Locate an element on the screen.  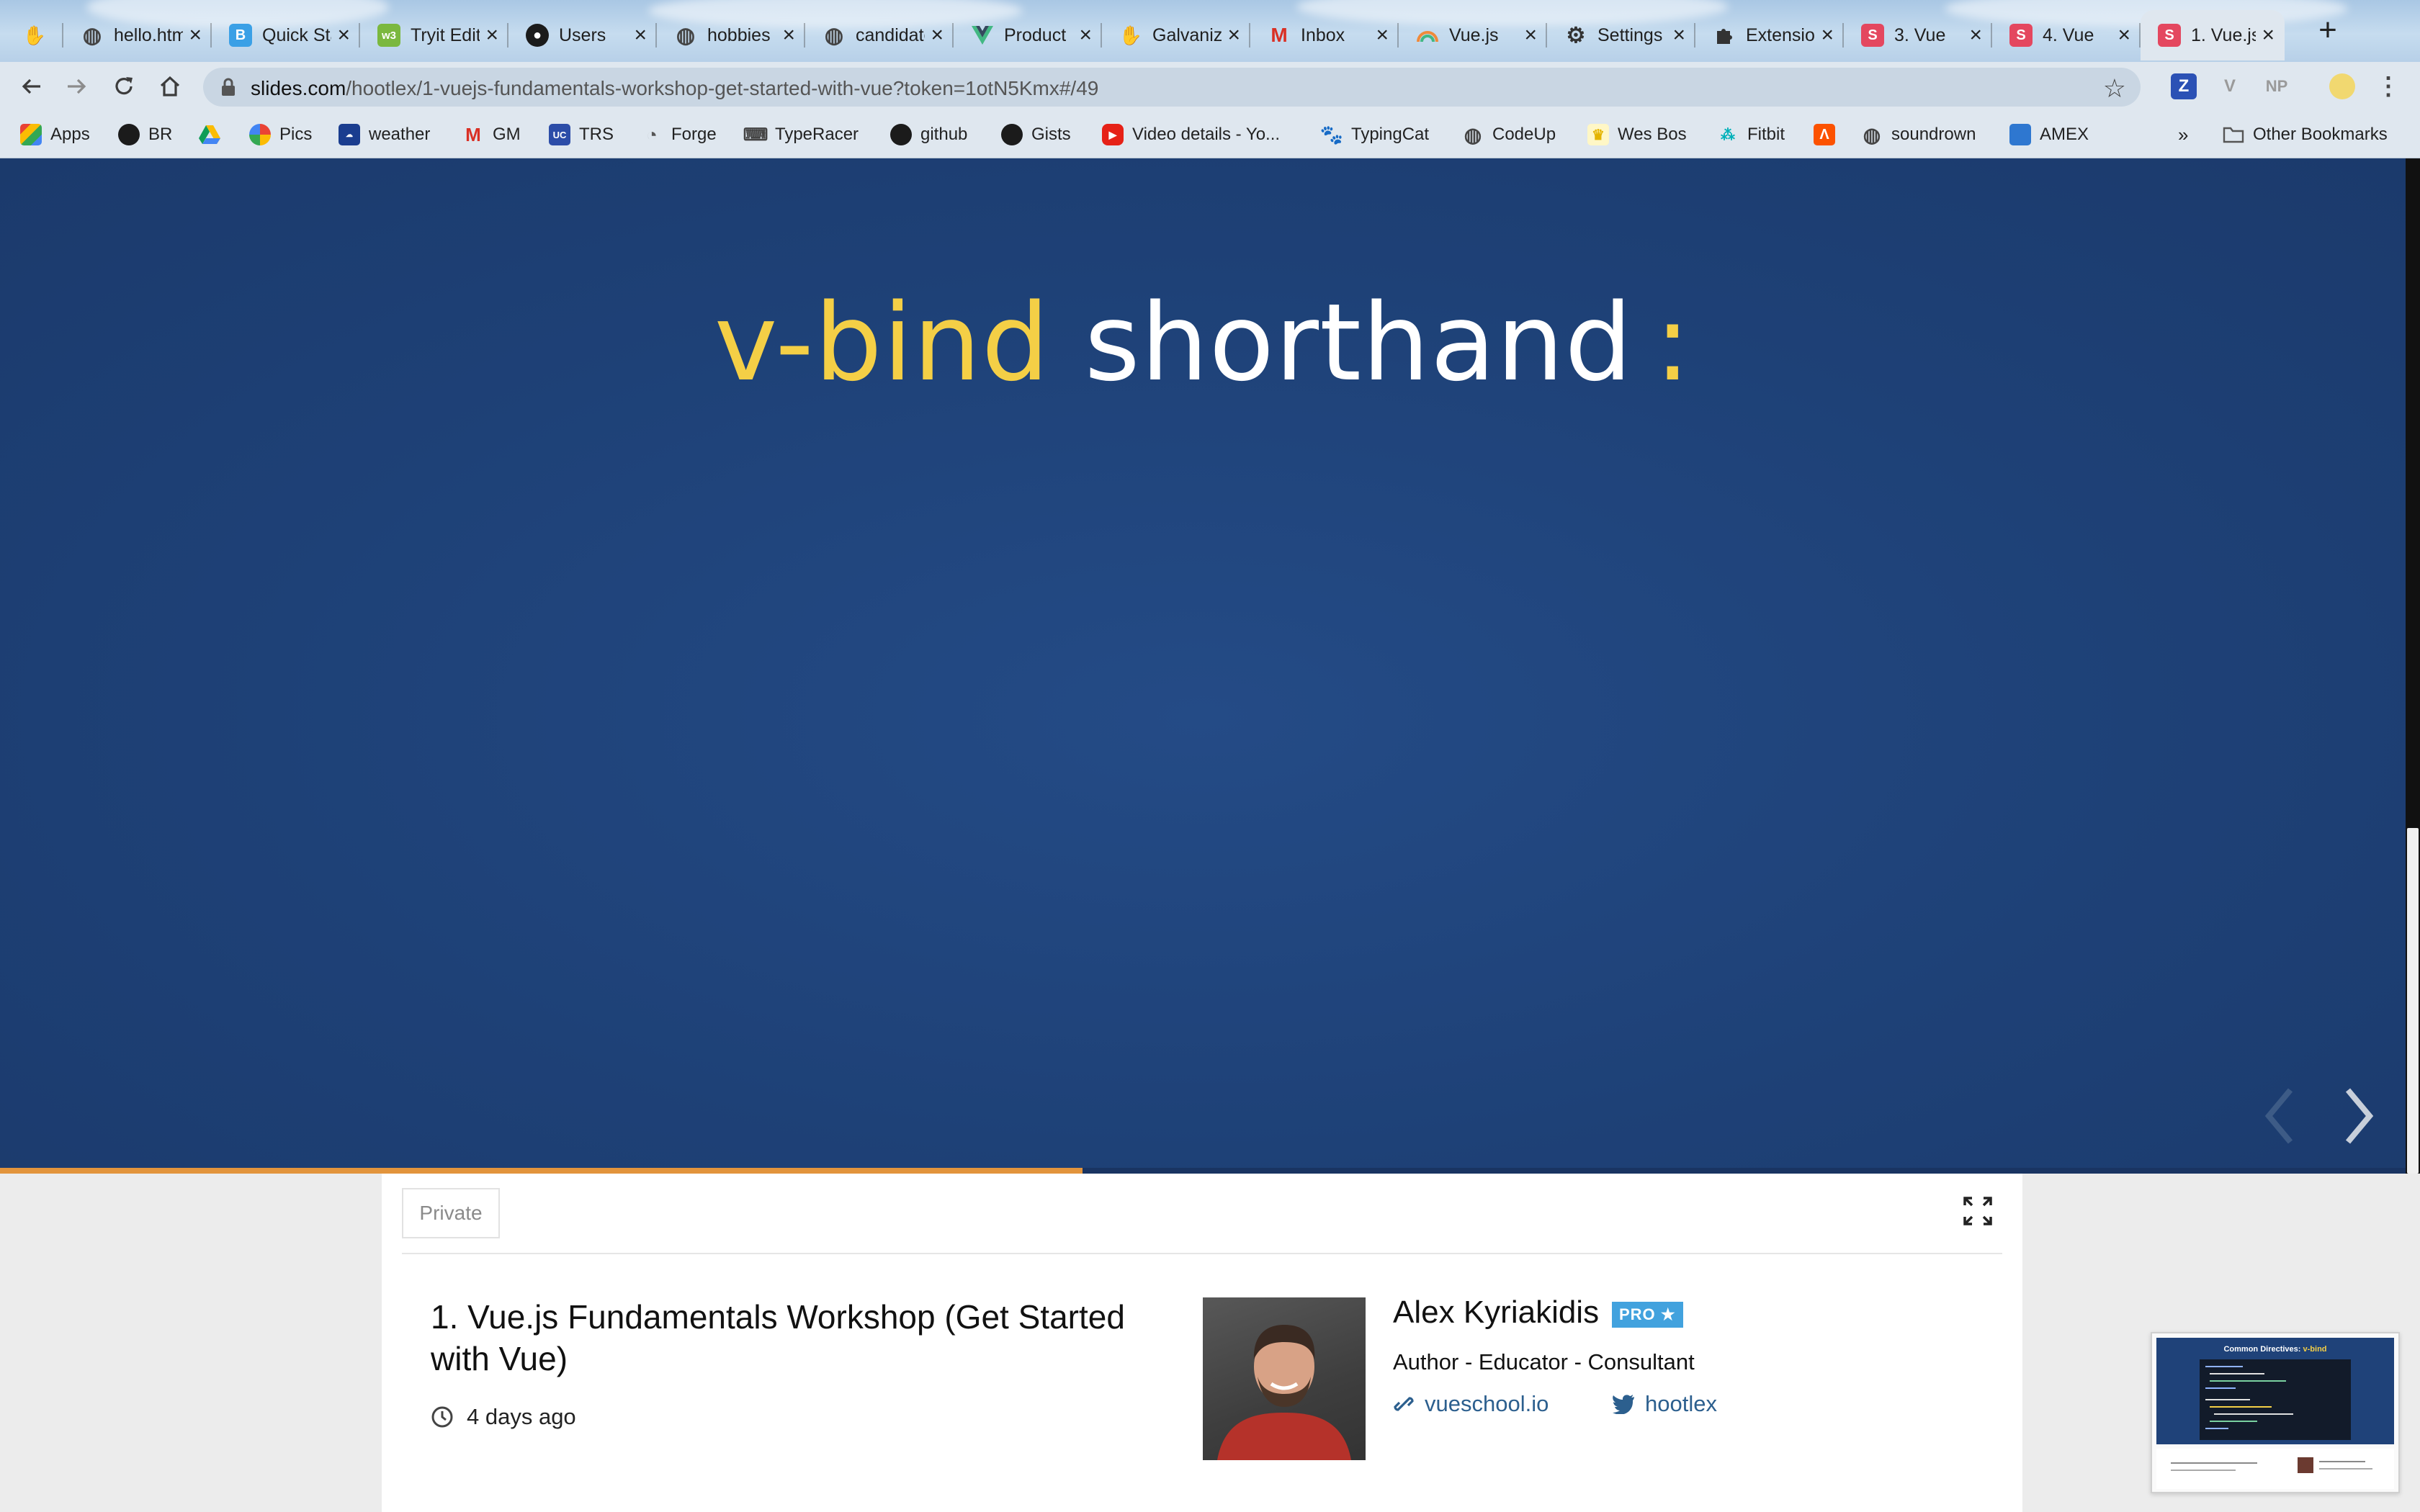
home-button is located at coordinates (170, 86).